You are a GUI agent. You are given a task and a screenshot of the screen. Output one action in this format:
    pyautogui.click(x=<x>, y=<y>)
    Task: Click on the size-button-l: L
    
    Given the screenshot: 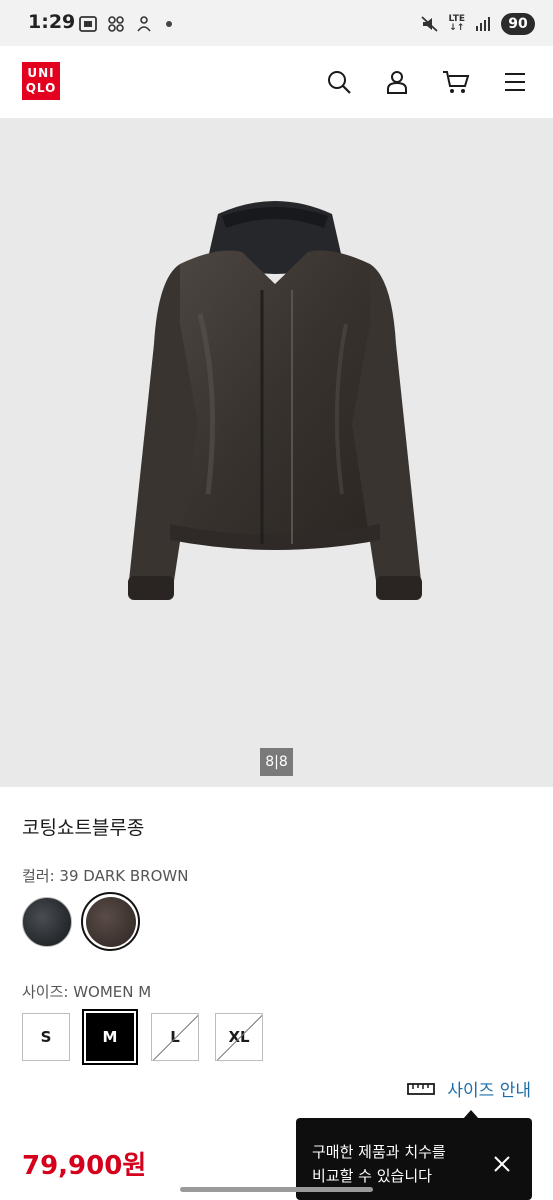 What is the action you would take?
    pyautogui.click(x=175, y=1037)
    